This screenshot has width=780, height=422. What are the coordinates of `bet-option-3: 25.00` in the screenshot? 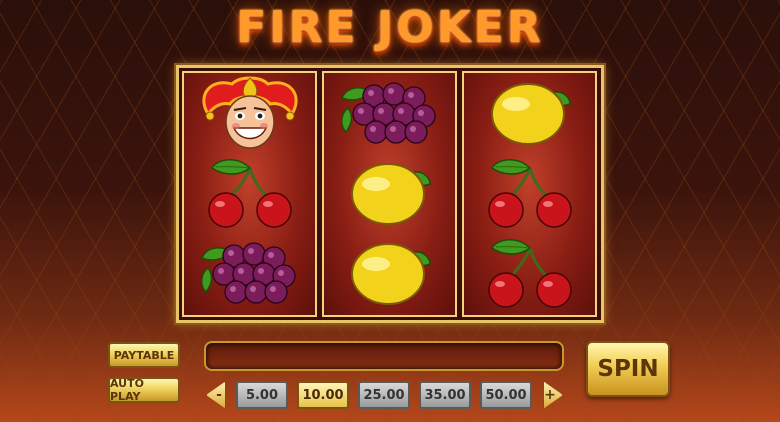 It's located at (384, 395).